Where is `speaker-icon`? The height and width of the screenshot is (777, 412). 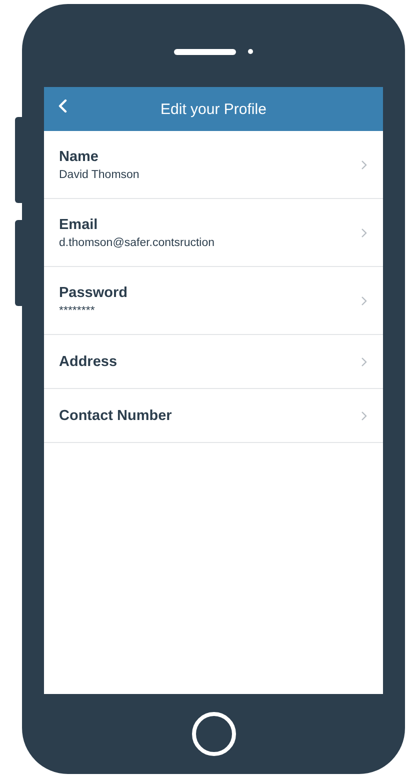 speaker-icon is located at coordinates (205, 51).